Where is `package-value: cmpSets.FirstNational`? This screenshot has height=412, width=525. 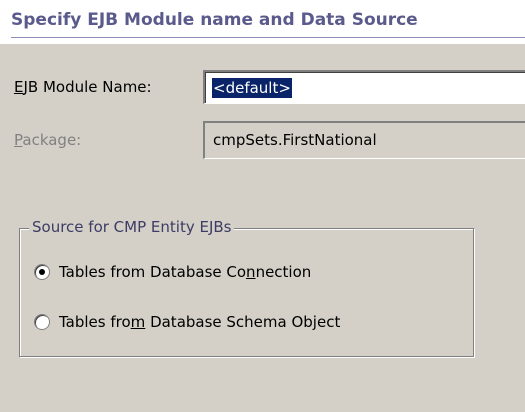
package-value: cmpSets.FirstNational is located at coordinates (295, 140).